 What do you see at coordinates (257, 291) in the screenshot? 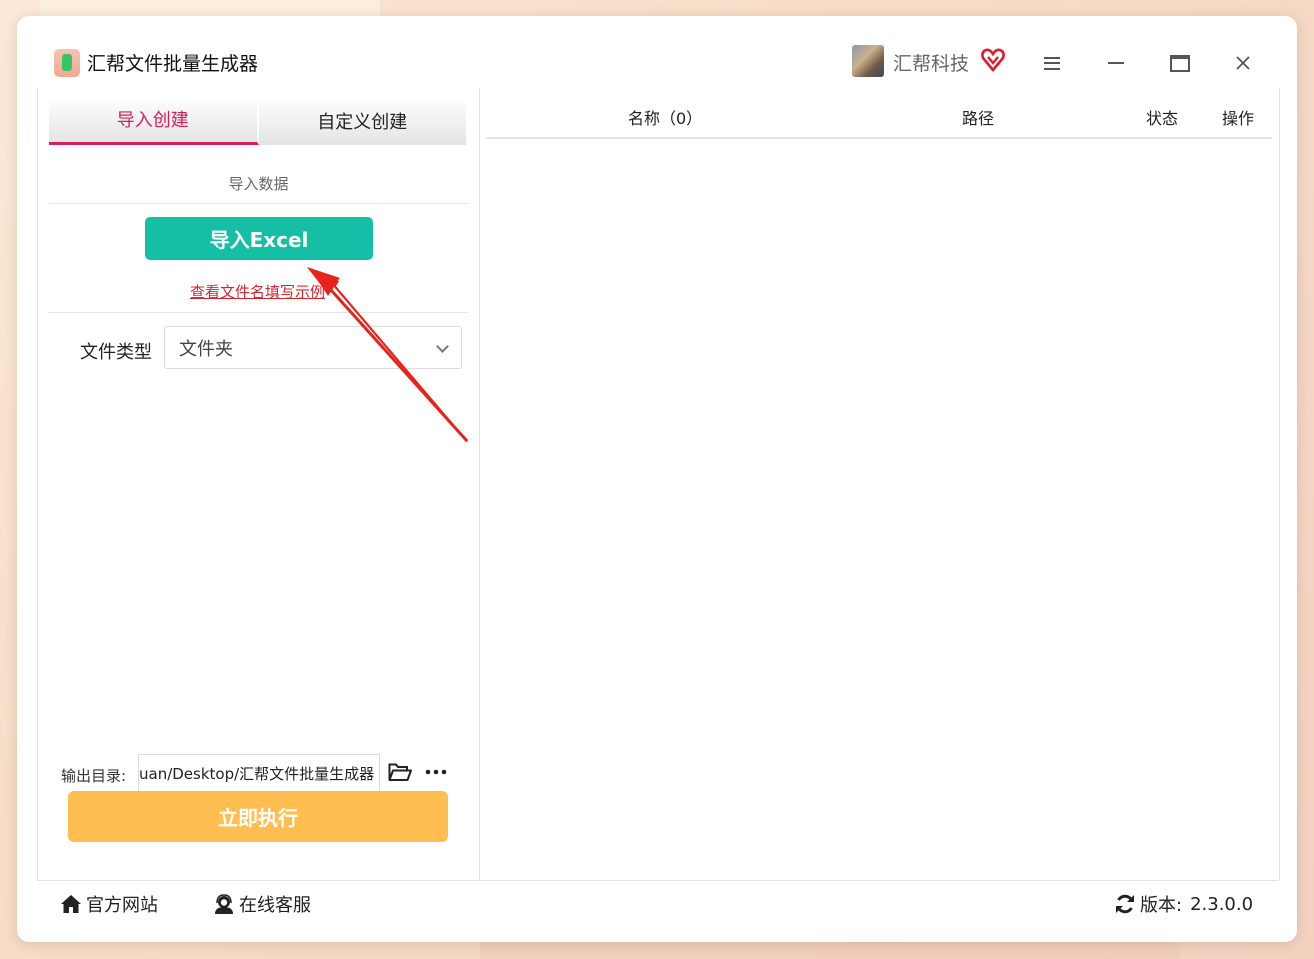
I see `sample-link: 查看文件名填写示例` at bounding box center [257, 291].